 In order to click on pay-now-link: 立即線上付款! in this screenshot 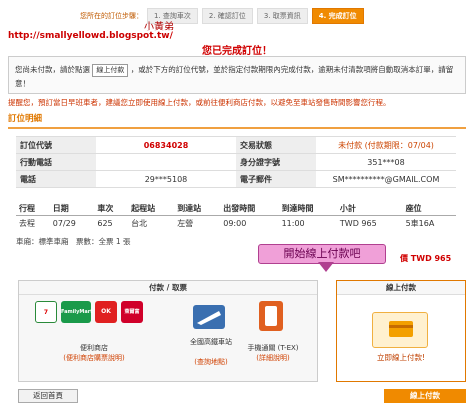, I will do `click(401, 357)`.